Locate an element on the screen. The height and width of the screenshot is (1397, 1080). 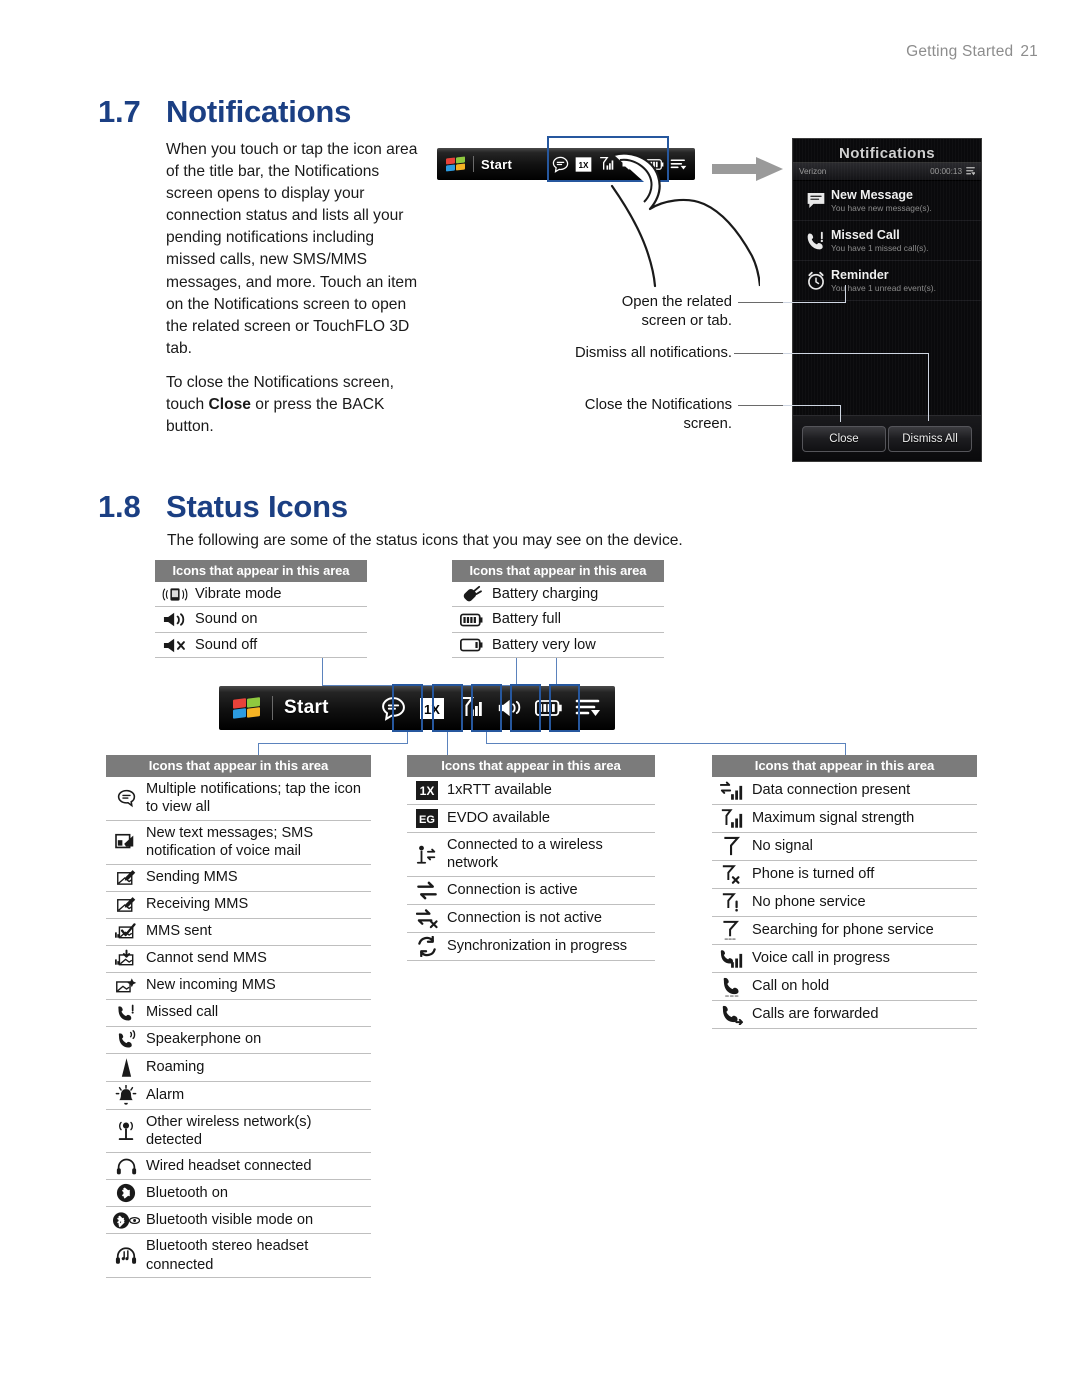
message-icon is located at coordinates (816, 200).